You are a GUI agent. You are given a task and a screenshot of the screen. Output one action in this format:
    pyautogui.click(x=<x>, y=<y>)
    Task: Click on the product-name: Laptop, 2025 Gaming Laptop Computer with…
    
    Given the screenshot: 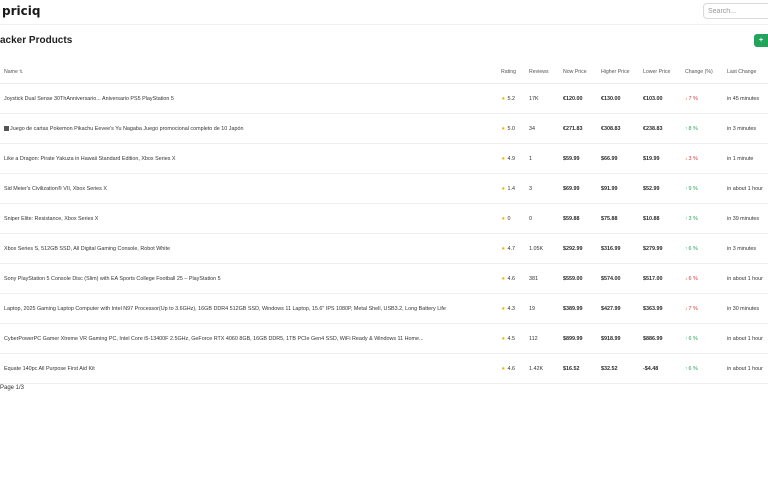 What is the action you would take?
    pyautogui.click(x=250, y=308)
    